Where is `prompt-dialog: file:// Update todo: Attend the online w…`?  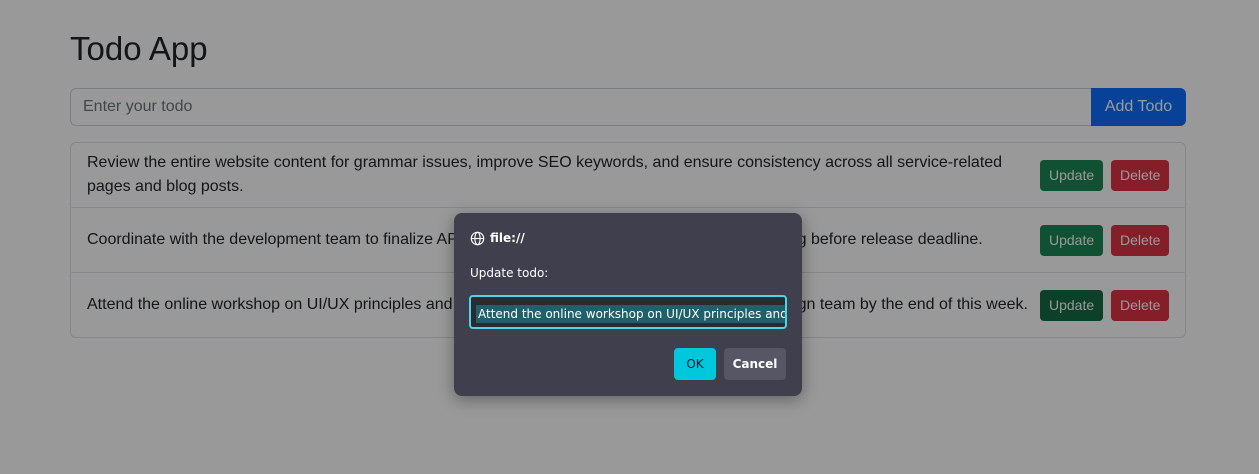 prompt-dialog: file:// Update todo: Attend the online w… is located at coordinates (628, 304).